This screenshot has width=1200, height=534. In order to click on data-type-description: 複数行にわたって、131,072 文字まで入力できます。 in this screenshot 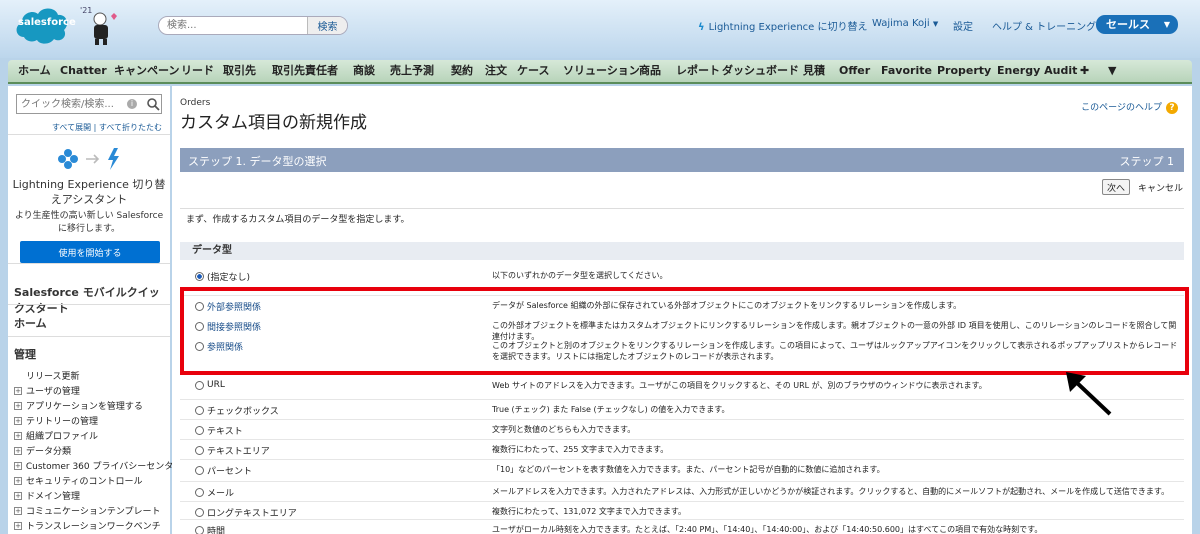, I will do `click(589, 511)`.